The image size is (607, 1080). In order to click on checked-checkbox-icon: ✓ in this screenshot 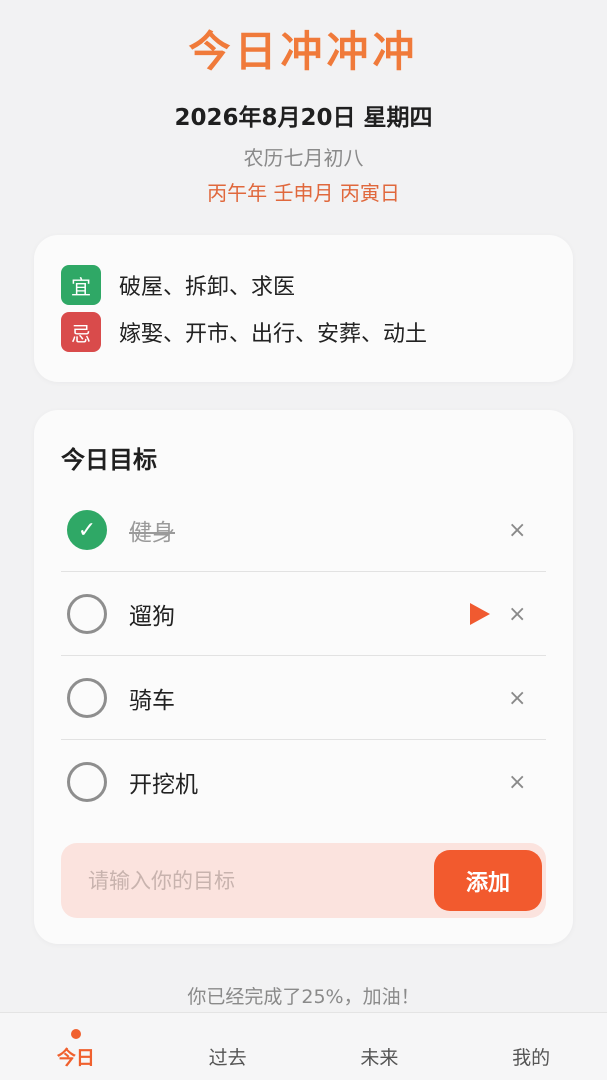, I will do `click(87, 530)`.